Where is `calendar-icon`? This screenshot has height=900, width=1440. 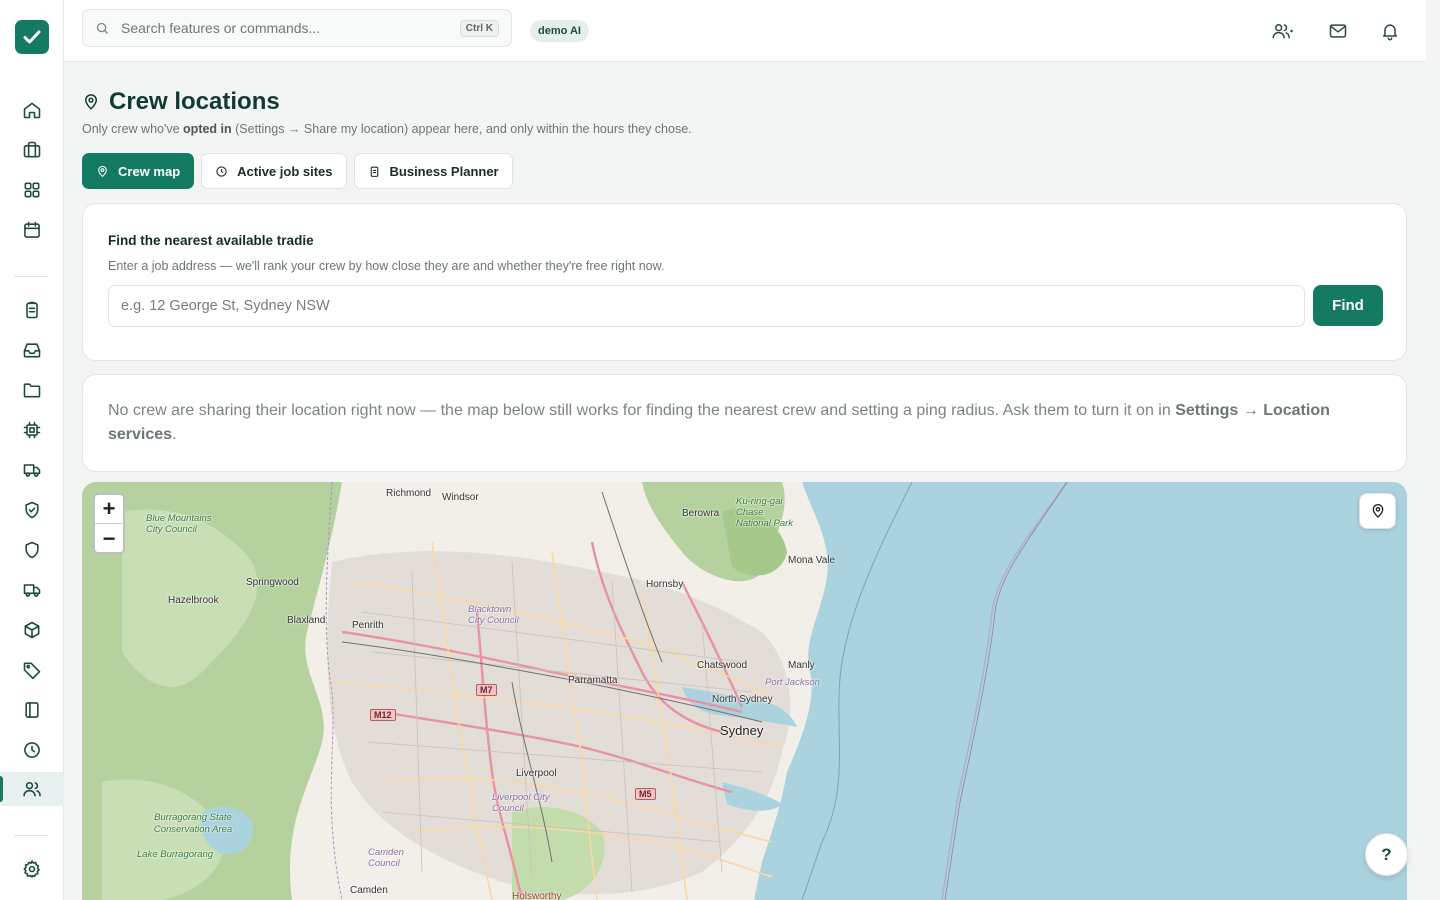
calendar-icon is located at coordinates (32, 229).